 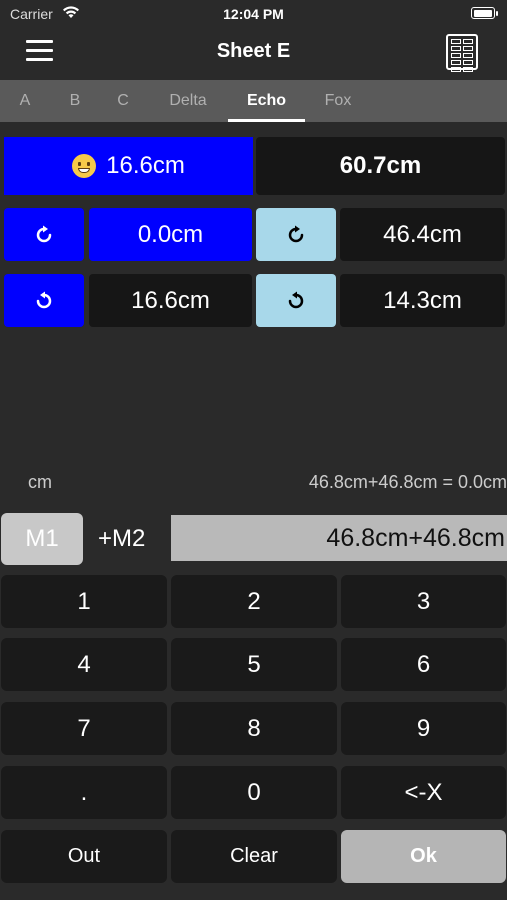 I want to click on key-backspace: <-X, so click(x=423, y=792).